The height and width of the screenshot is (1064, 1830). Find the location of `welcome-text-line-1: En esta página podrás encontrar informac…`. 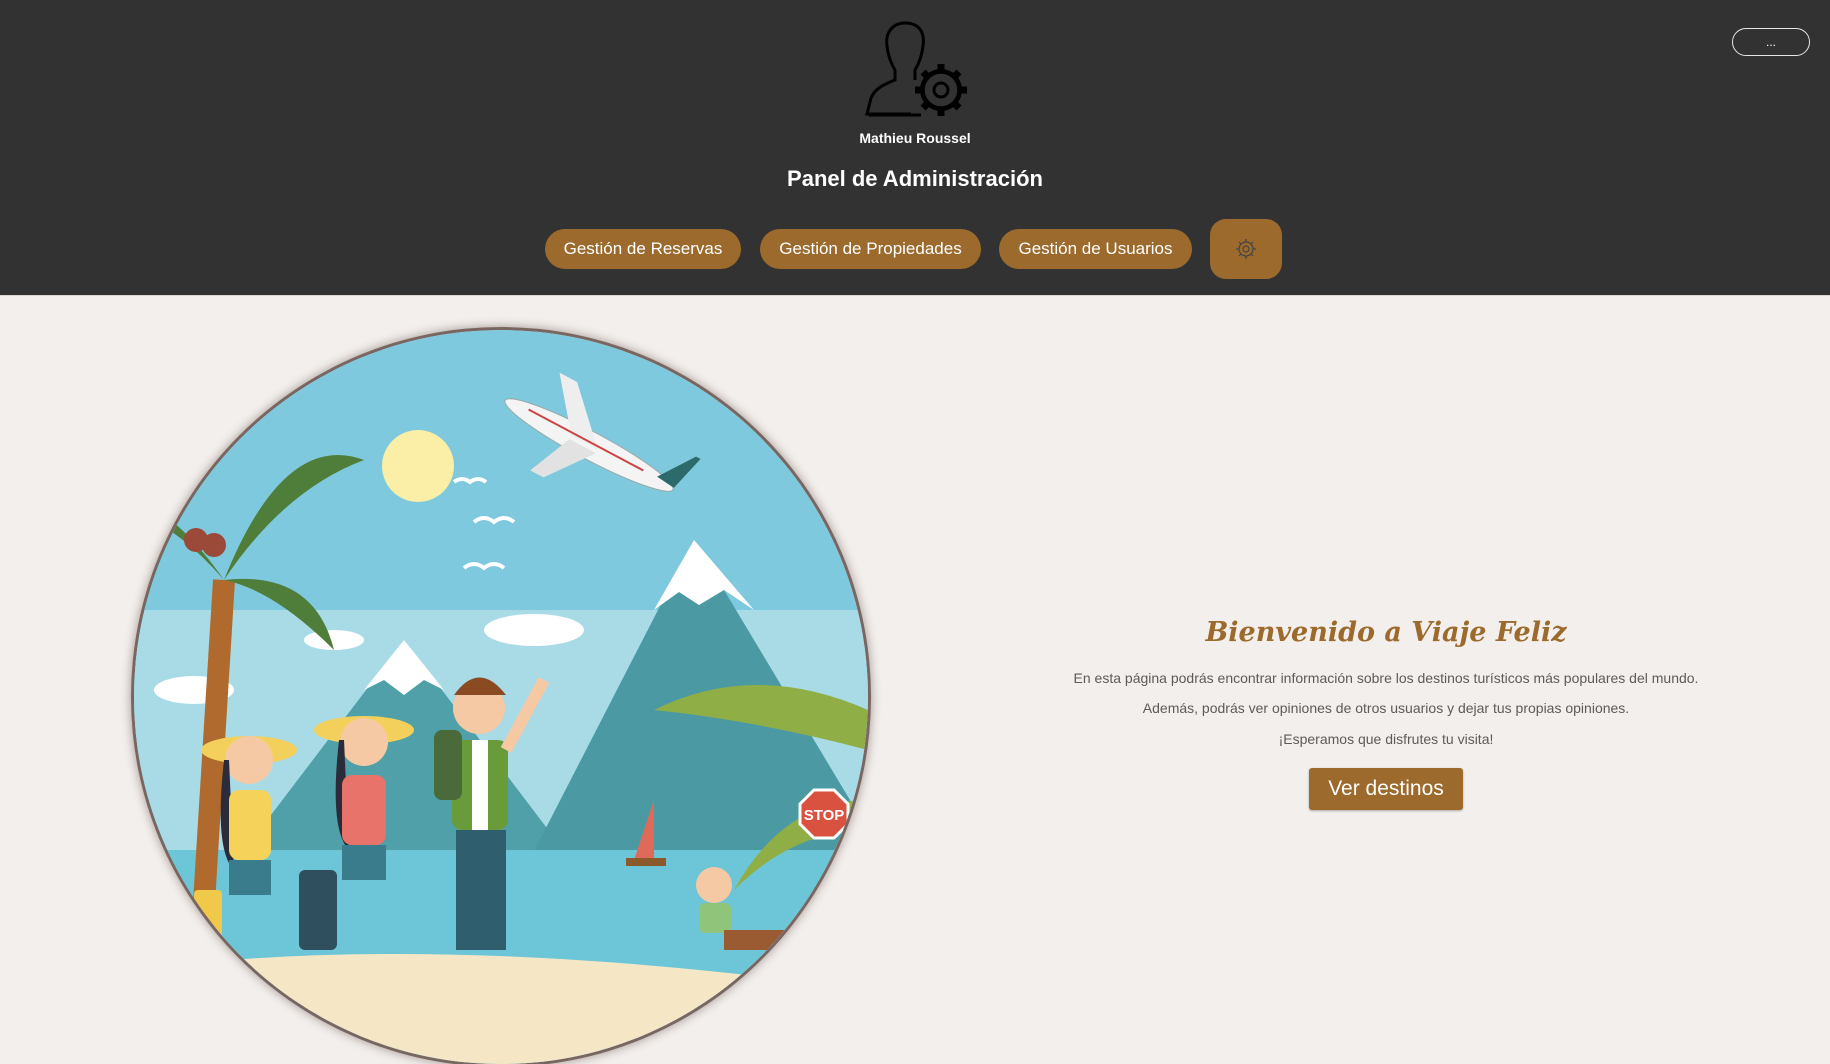

welcome-text-line-1: En esta página podrás encontrar informac… is located at coordinates (1386, 678).